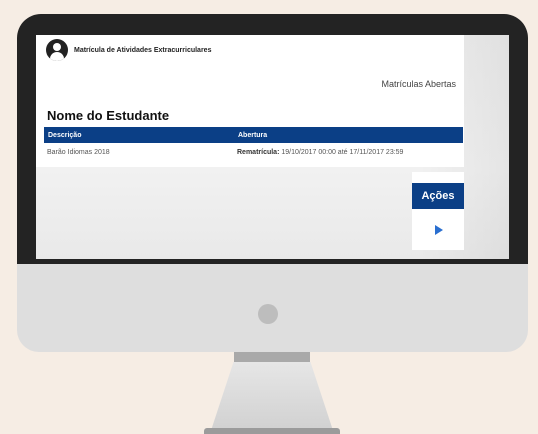 Image resolution: width=538 pixels, height=434 pixels. I want to click on user-avatar-icon, so click(57, 50).